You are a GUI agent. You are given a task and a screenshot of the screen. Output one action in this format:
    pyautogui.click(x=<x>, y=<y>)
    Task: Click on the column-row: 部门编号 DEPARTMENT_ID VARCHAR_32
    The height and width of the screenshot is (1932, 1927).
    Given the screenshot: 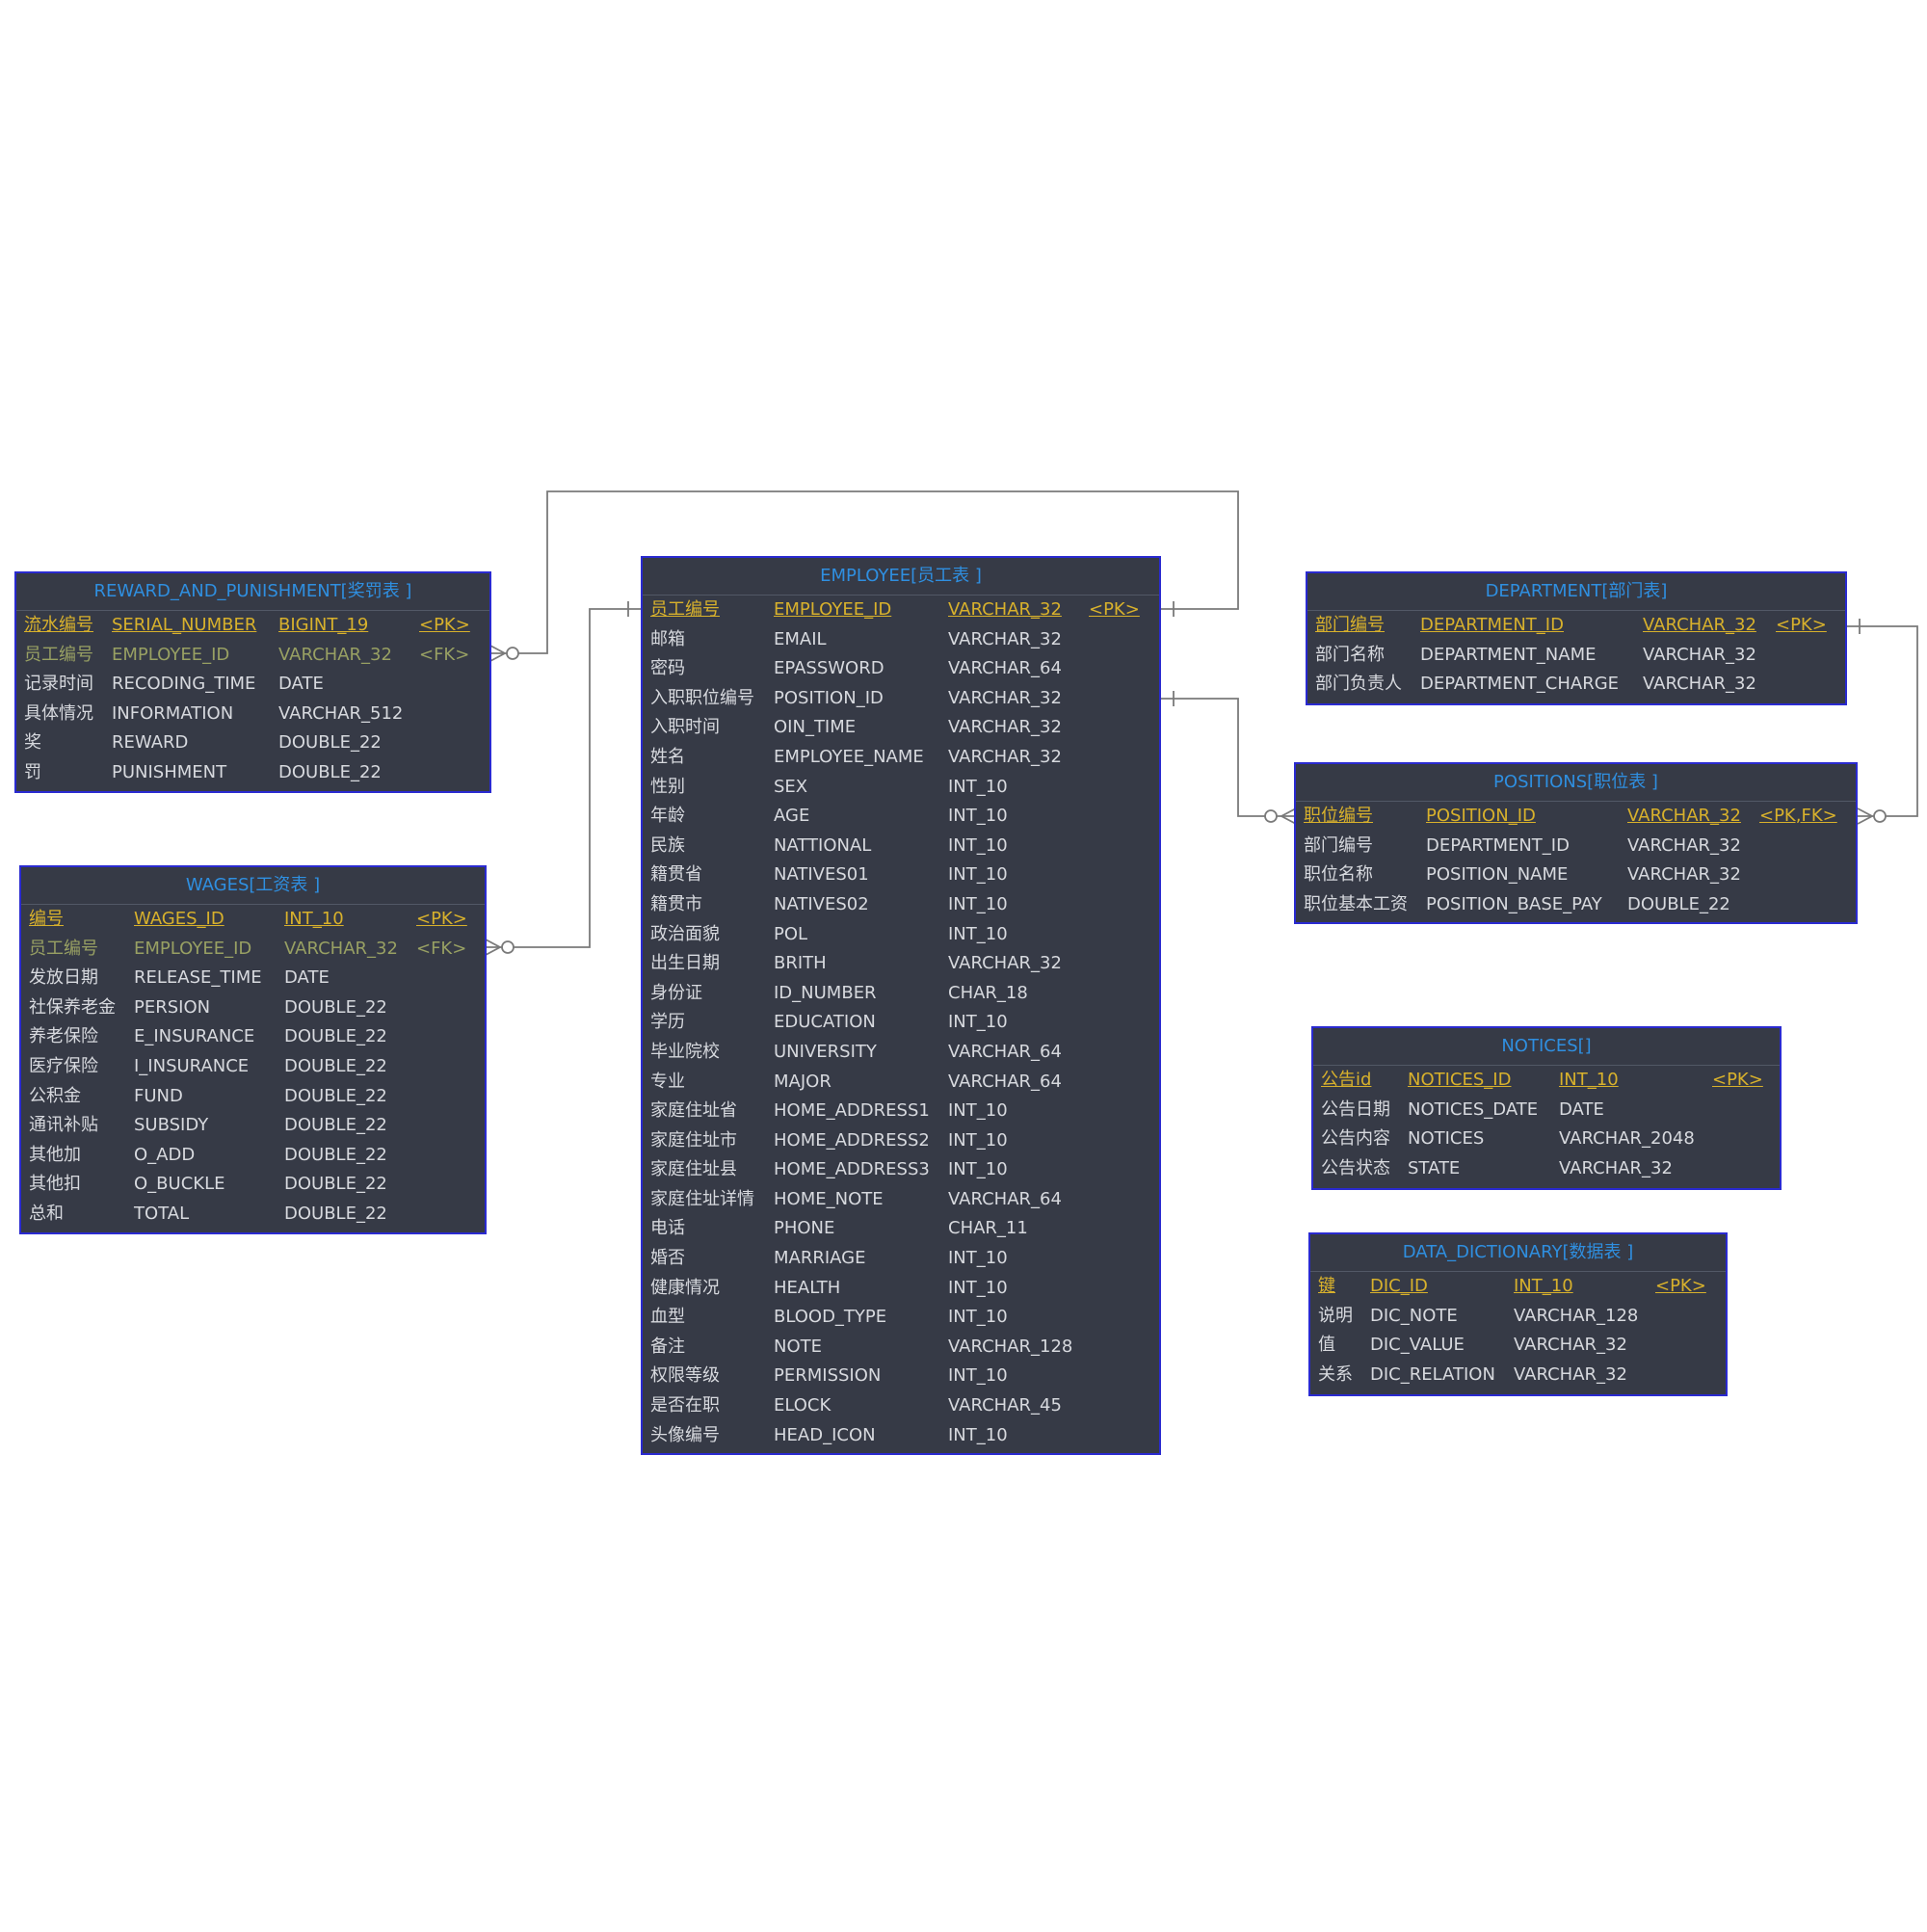 What is the action you would take?
    pyautogui.click(x=1576, y=846)
    